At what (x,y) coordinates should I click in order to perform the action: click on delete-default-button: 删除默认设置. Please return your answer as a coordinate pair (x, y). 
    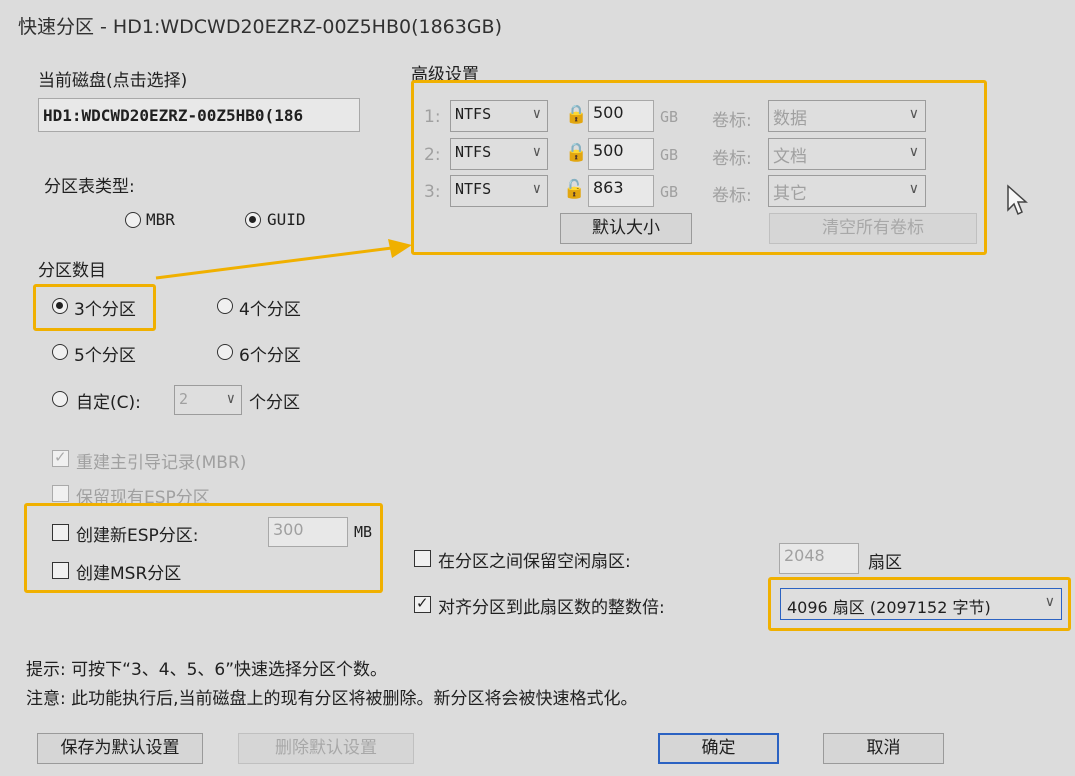
    Looking at the image, I should click on (326, 748).